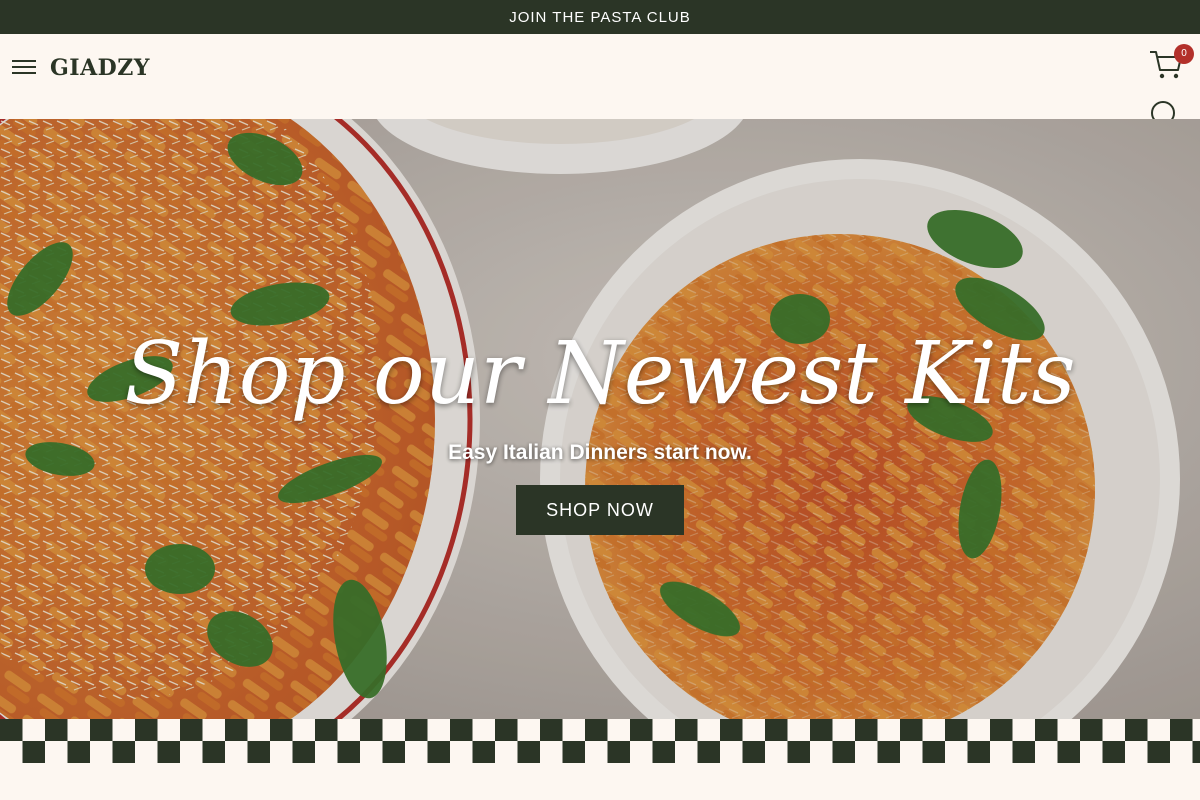 This screenshot has width=1200, height=800. I want to click on hamburger-menu-icon, so click(25, 68).